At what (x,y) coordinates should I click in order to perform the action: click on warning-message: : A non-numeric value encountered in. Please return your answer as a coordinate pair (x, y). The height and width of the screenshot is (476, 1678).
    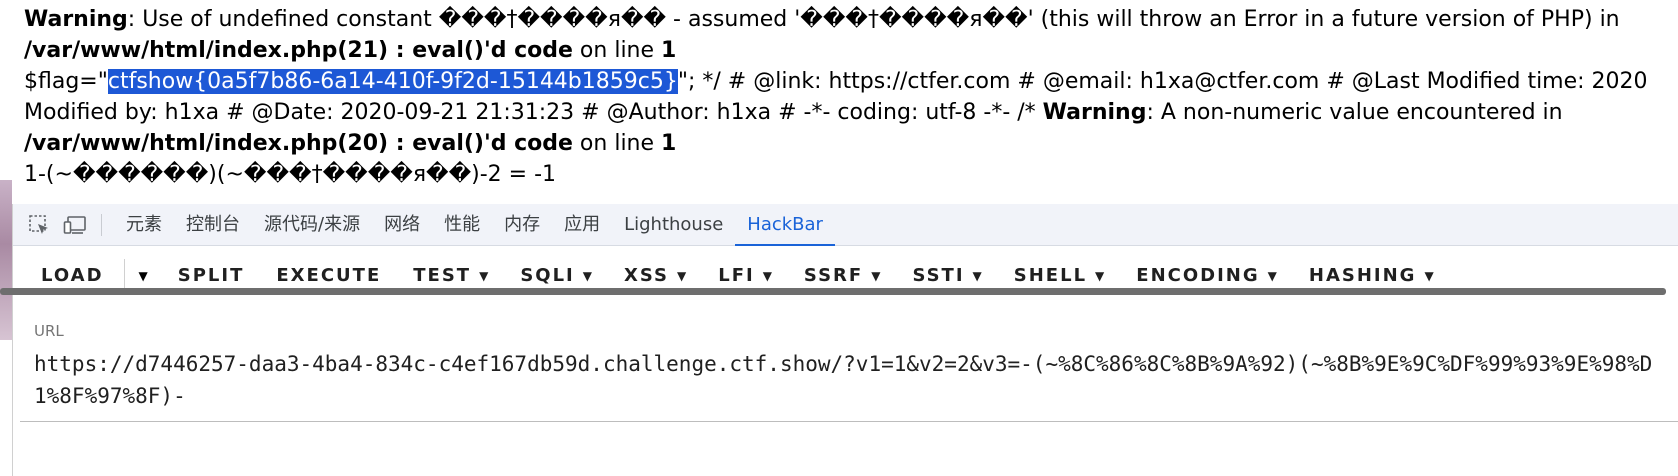
    Looking at the image, I should click on (1354, 112).